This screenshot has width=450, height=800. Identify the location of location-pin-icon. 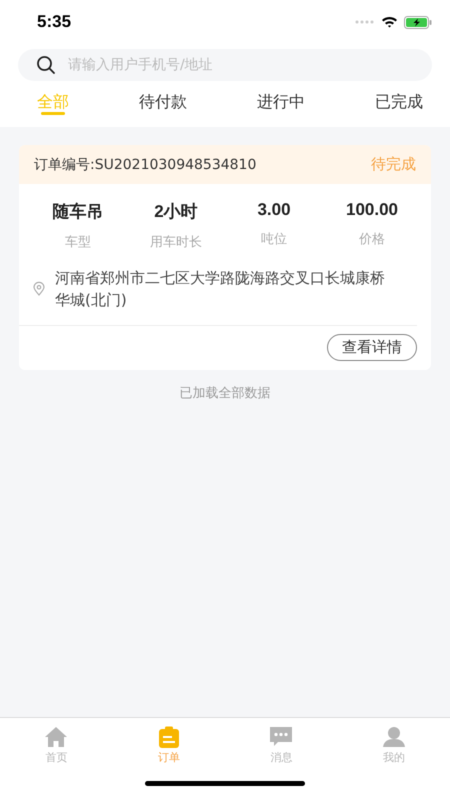
(39, 289).